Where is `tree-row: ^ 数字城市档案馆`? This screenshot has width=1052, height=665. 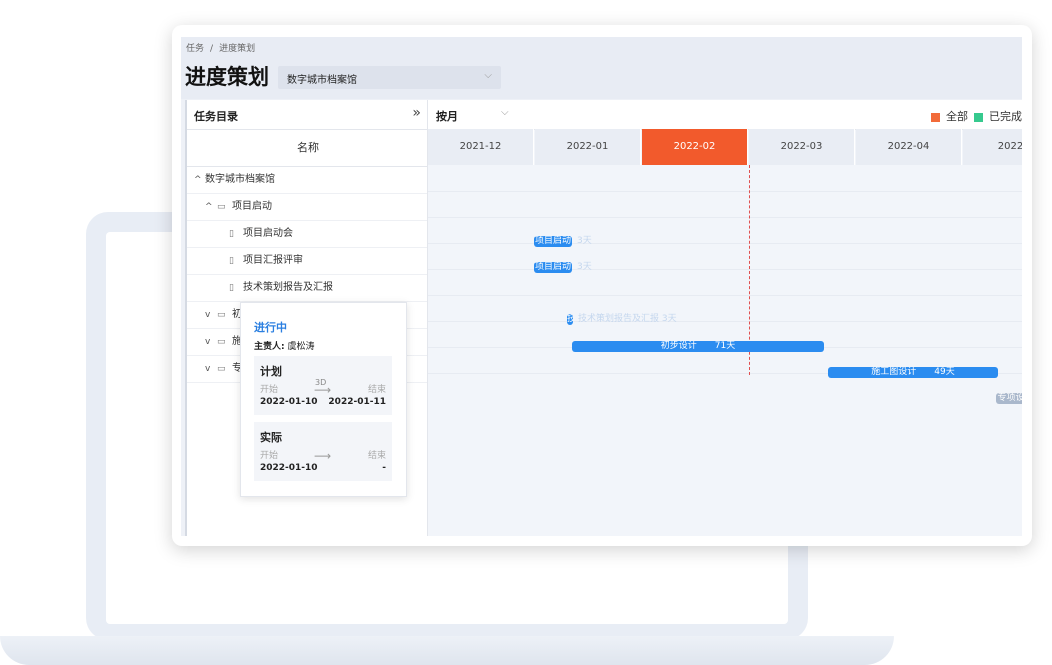 tree-row: ^ 数字城市档案馆 is located at coordinates (308, 180).